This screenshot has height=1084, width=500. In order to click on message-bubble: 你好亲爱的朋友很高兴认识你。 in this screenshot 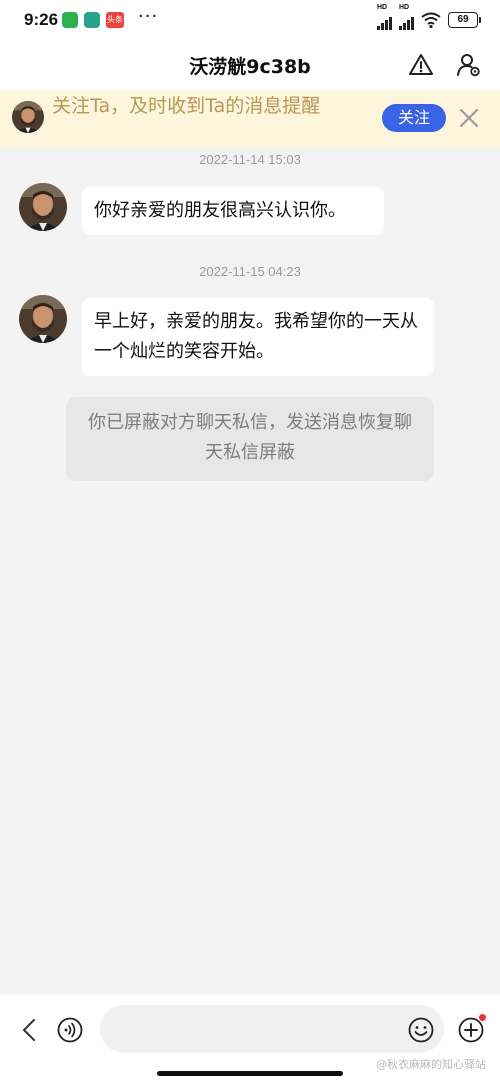, I will do `click(233, 211)`.